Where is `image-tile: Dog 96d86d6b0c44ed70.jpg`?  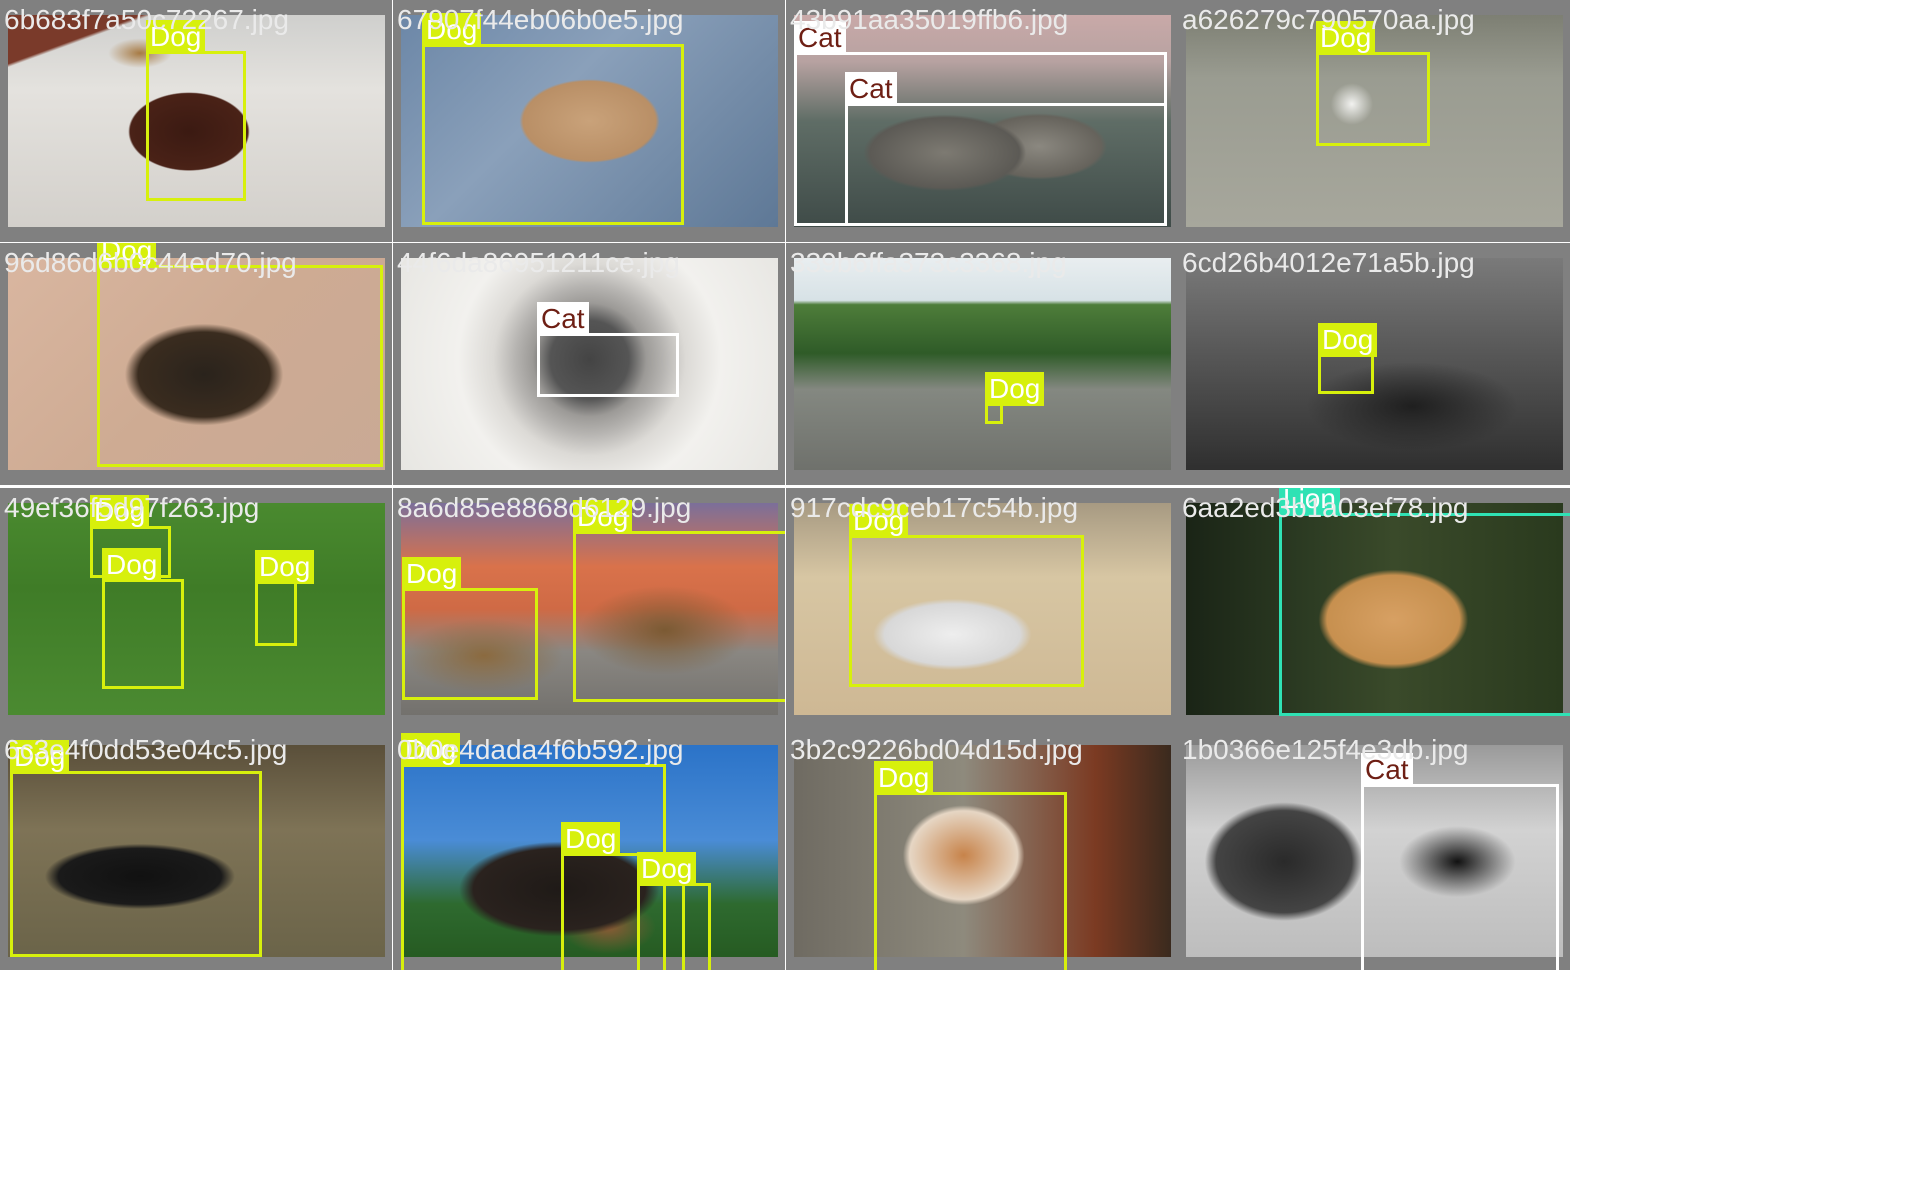 image-tile: Dog 96d86d6b0c44ed70.jpg is located at coordinates (196, 364).